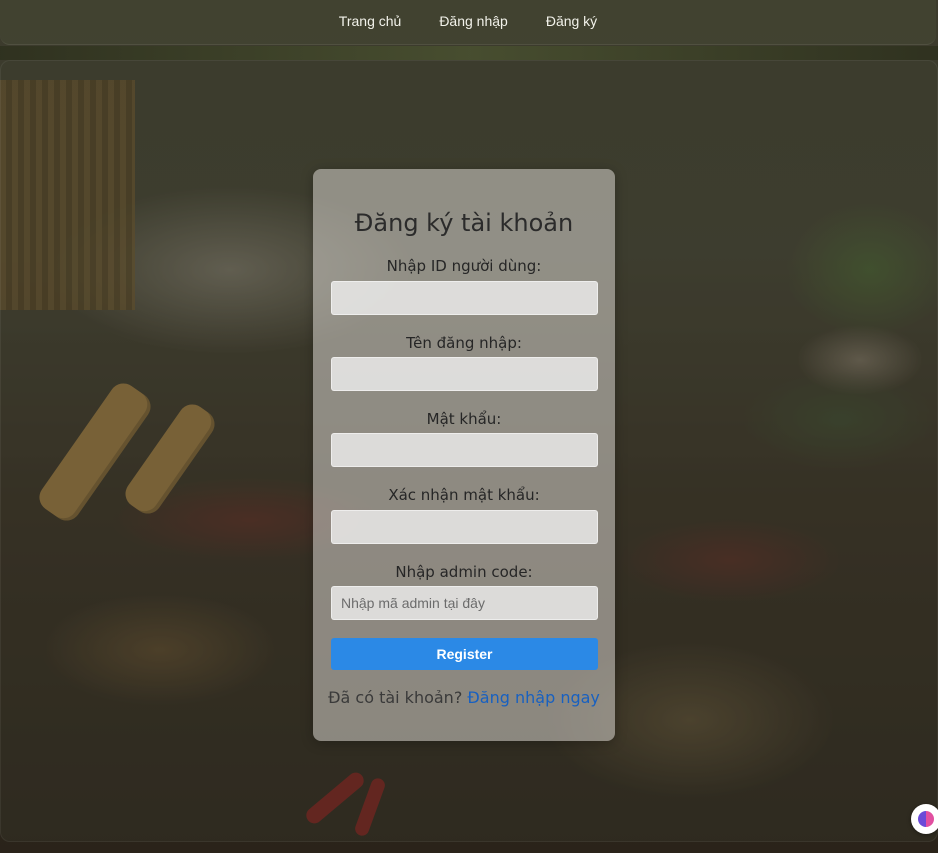 The width and height of the screenshot is (938, 853). I want to click on login-now-link: Đăng nhập ngay, so click(533, 697).